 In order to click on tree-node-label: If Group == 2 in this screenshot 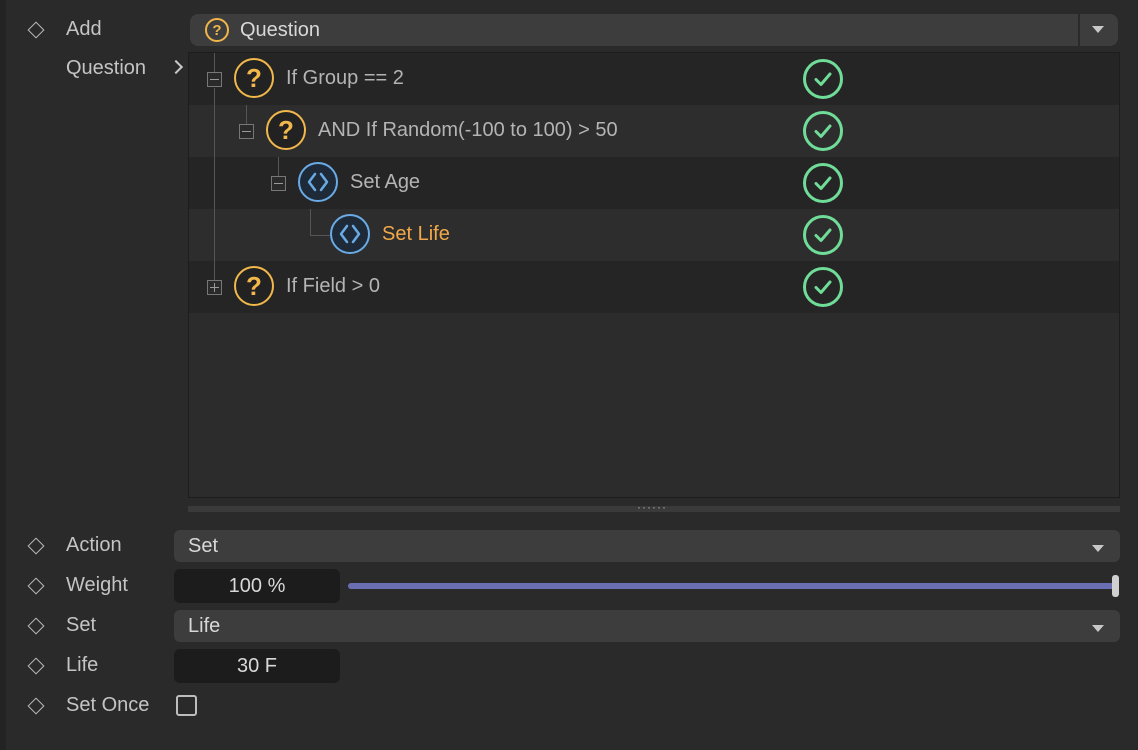, I will do `click(345, 78)`.